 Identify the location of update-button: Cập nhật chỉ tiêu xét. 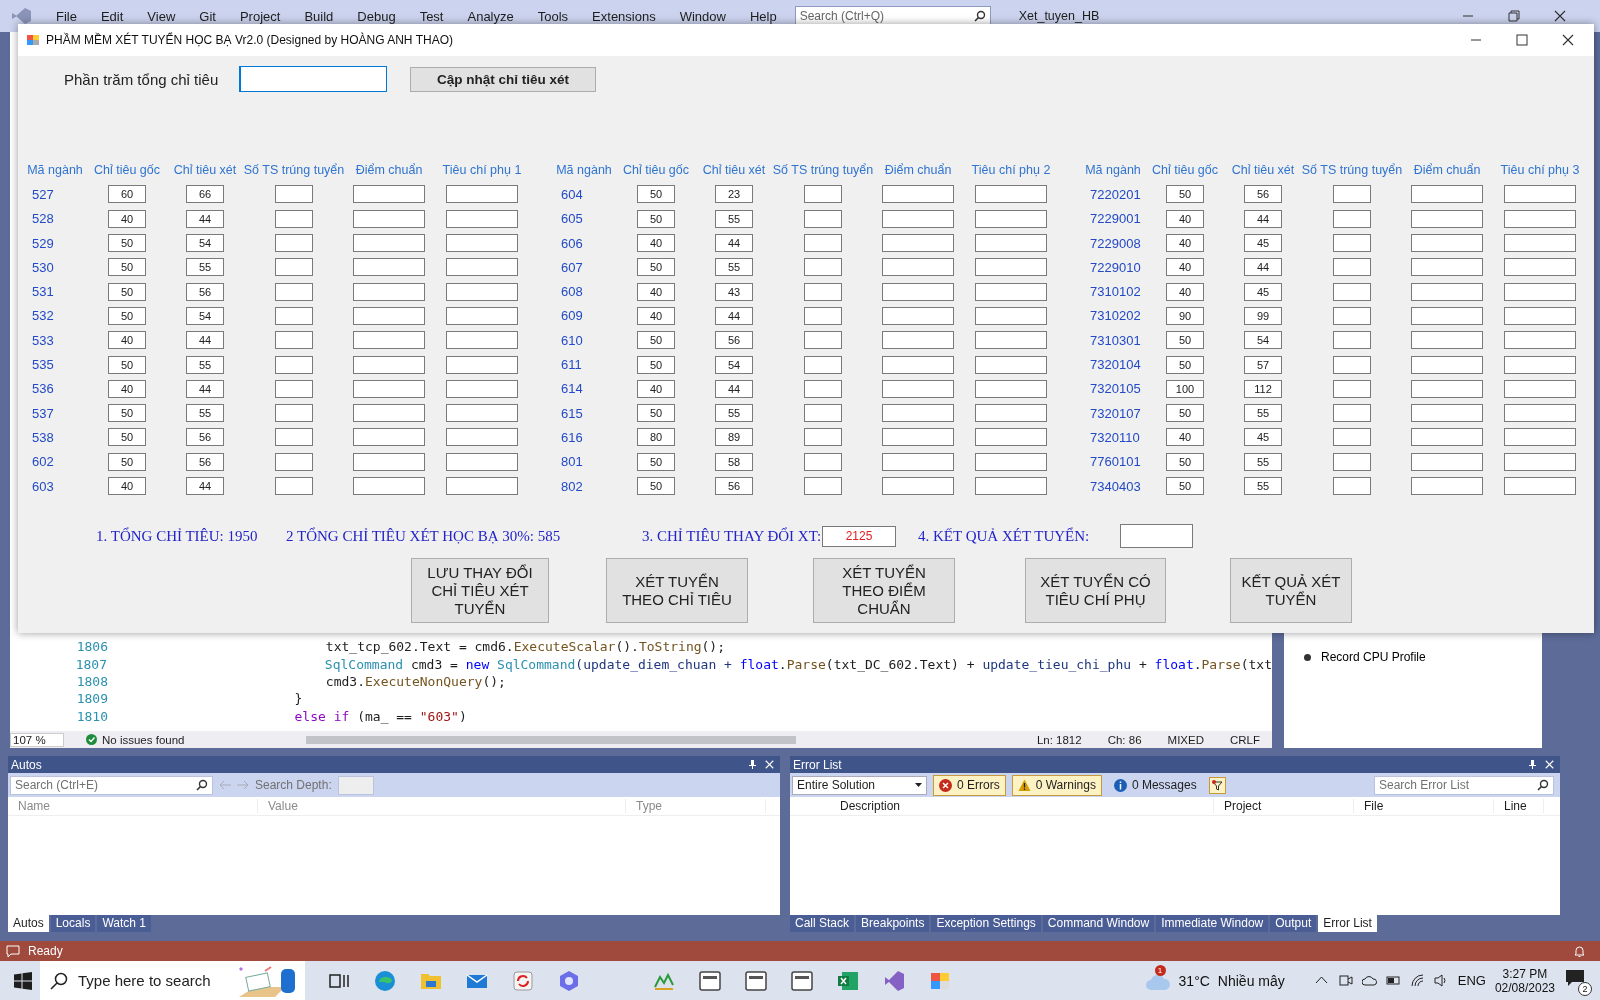
(503, 79).